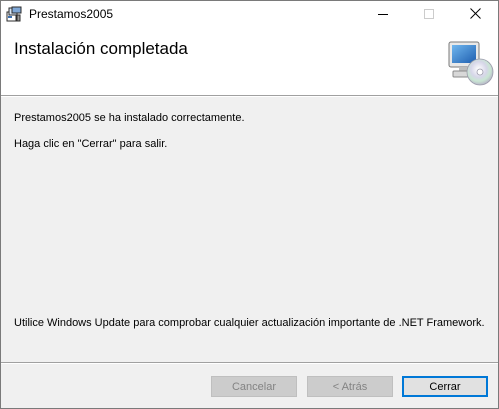 The width and height of the screenshot is (499, 409). I want to click on title-bar: Prestamos2005, so click(249, 15).